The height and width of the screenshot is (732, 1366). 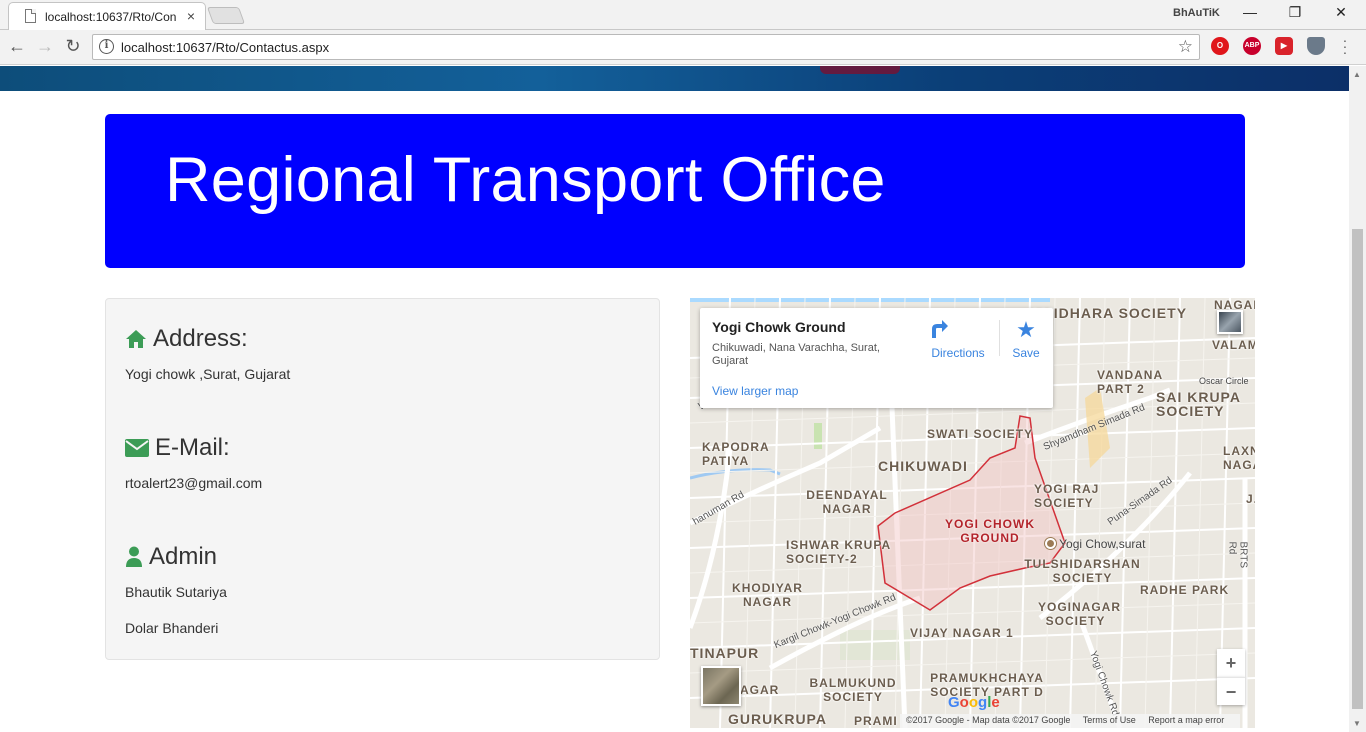 What do you see at coordinates (674, 78) in the screenshot?
I see `hero-banner-image` at bounding box center [674, 78].